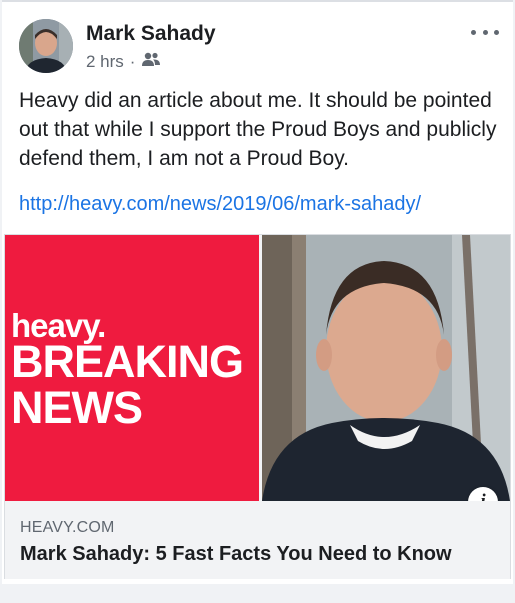 The image size is (515, 603). Describe the element at coordinates (151, 34) in the screenshot. I see `author-name: Mark Sahady` at that location.